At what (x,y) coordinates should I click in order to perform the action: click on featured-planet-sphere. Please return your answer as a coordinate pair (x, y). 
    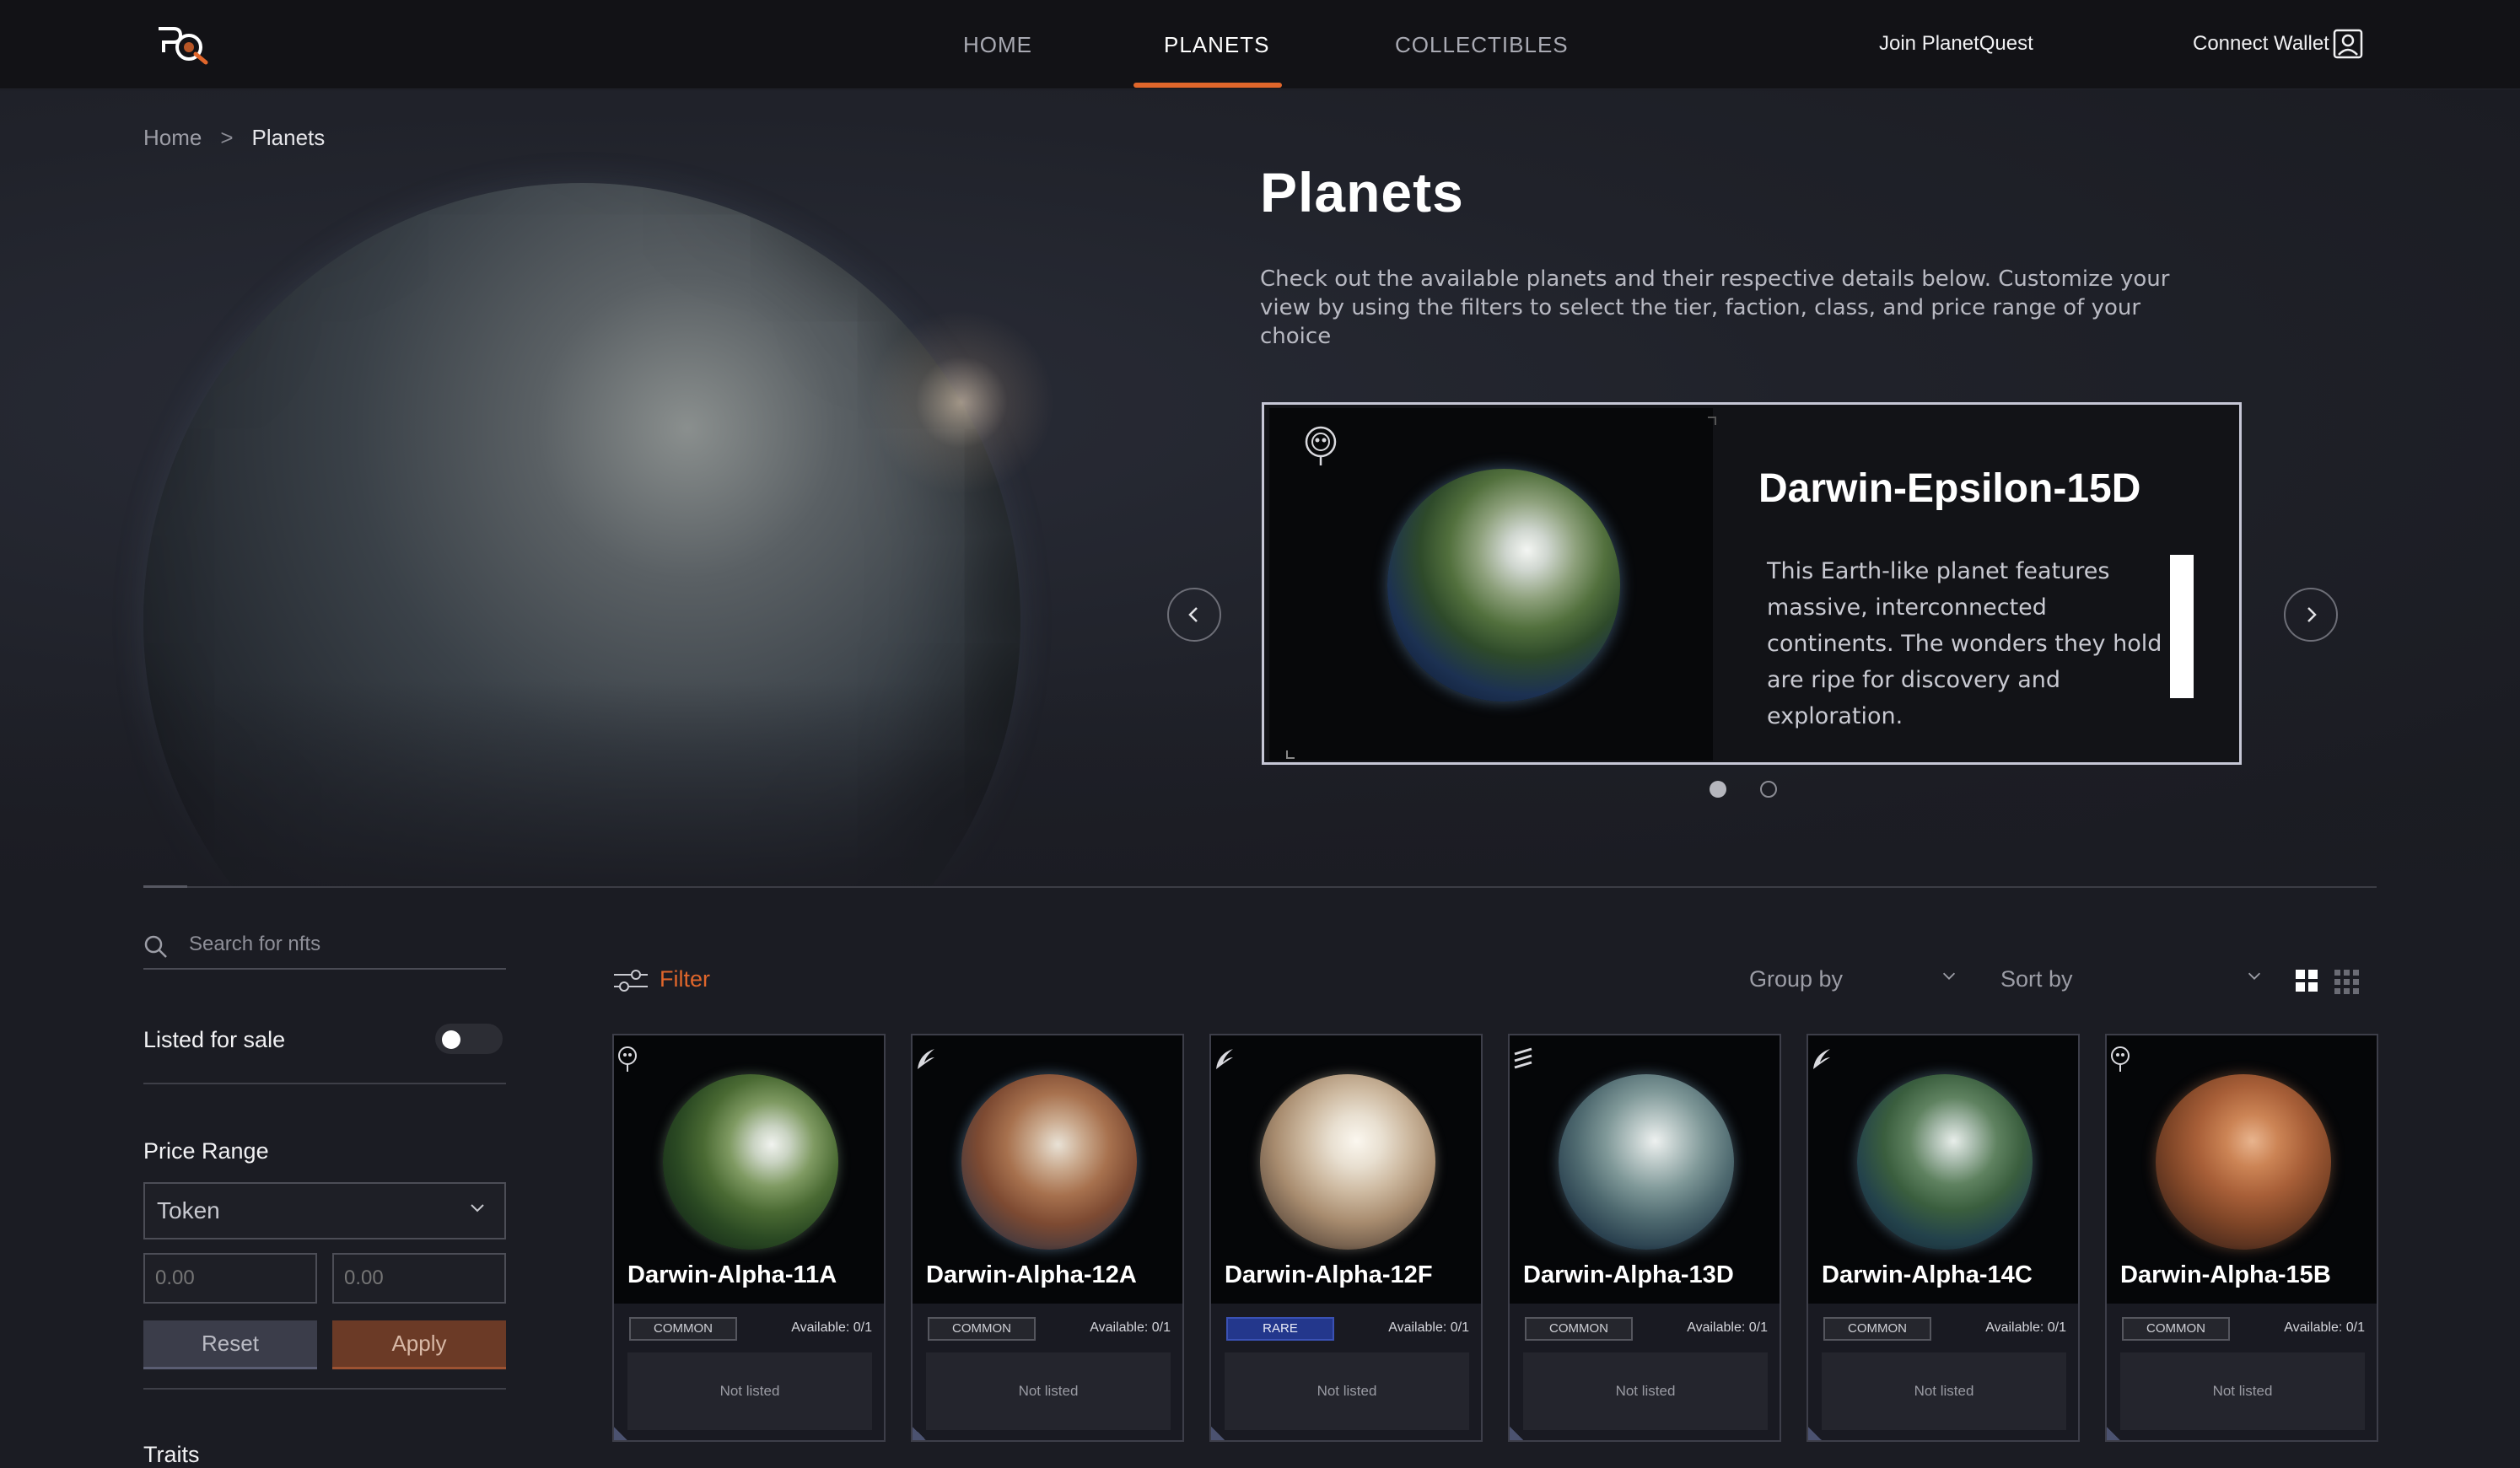
    Looking at the image, I should click on (1503, 585).